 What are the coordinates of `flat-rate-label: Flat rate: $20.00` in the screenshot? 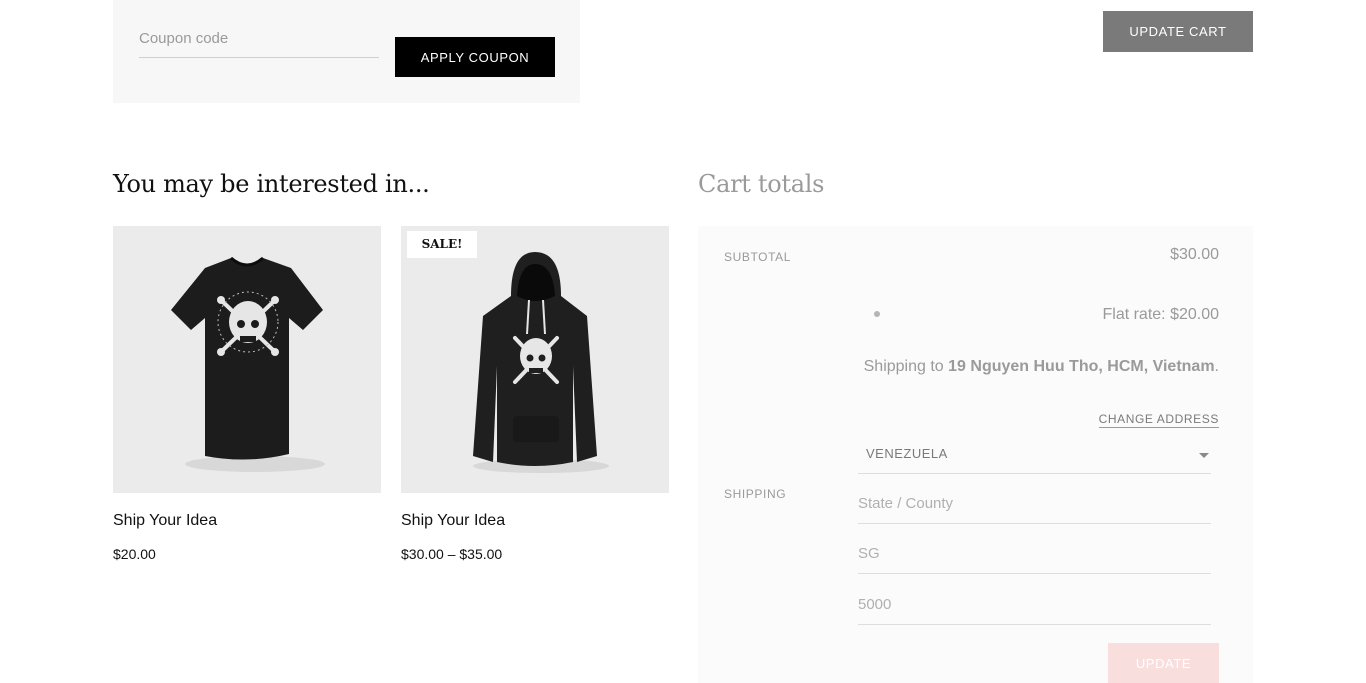 It's located at (1160, 314).